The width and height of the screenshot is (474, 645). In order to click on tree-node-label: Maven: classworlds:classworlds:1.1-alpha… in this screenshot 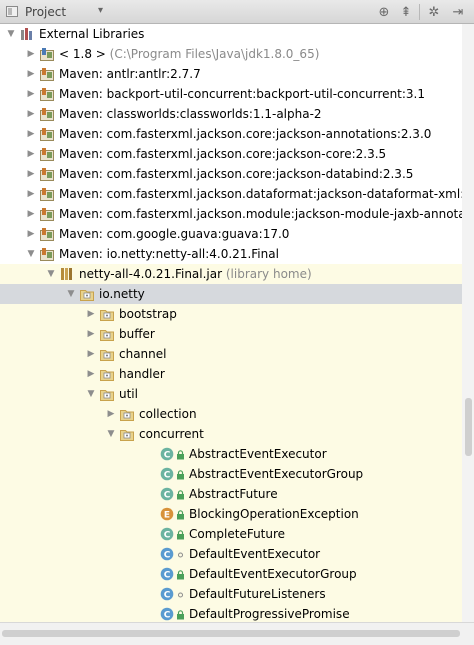, I will do `click(190, 114)`.